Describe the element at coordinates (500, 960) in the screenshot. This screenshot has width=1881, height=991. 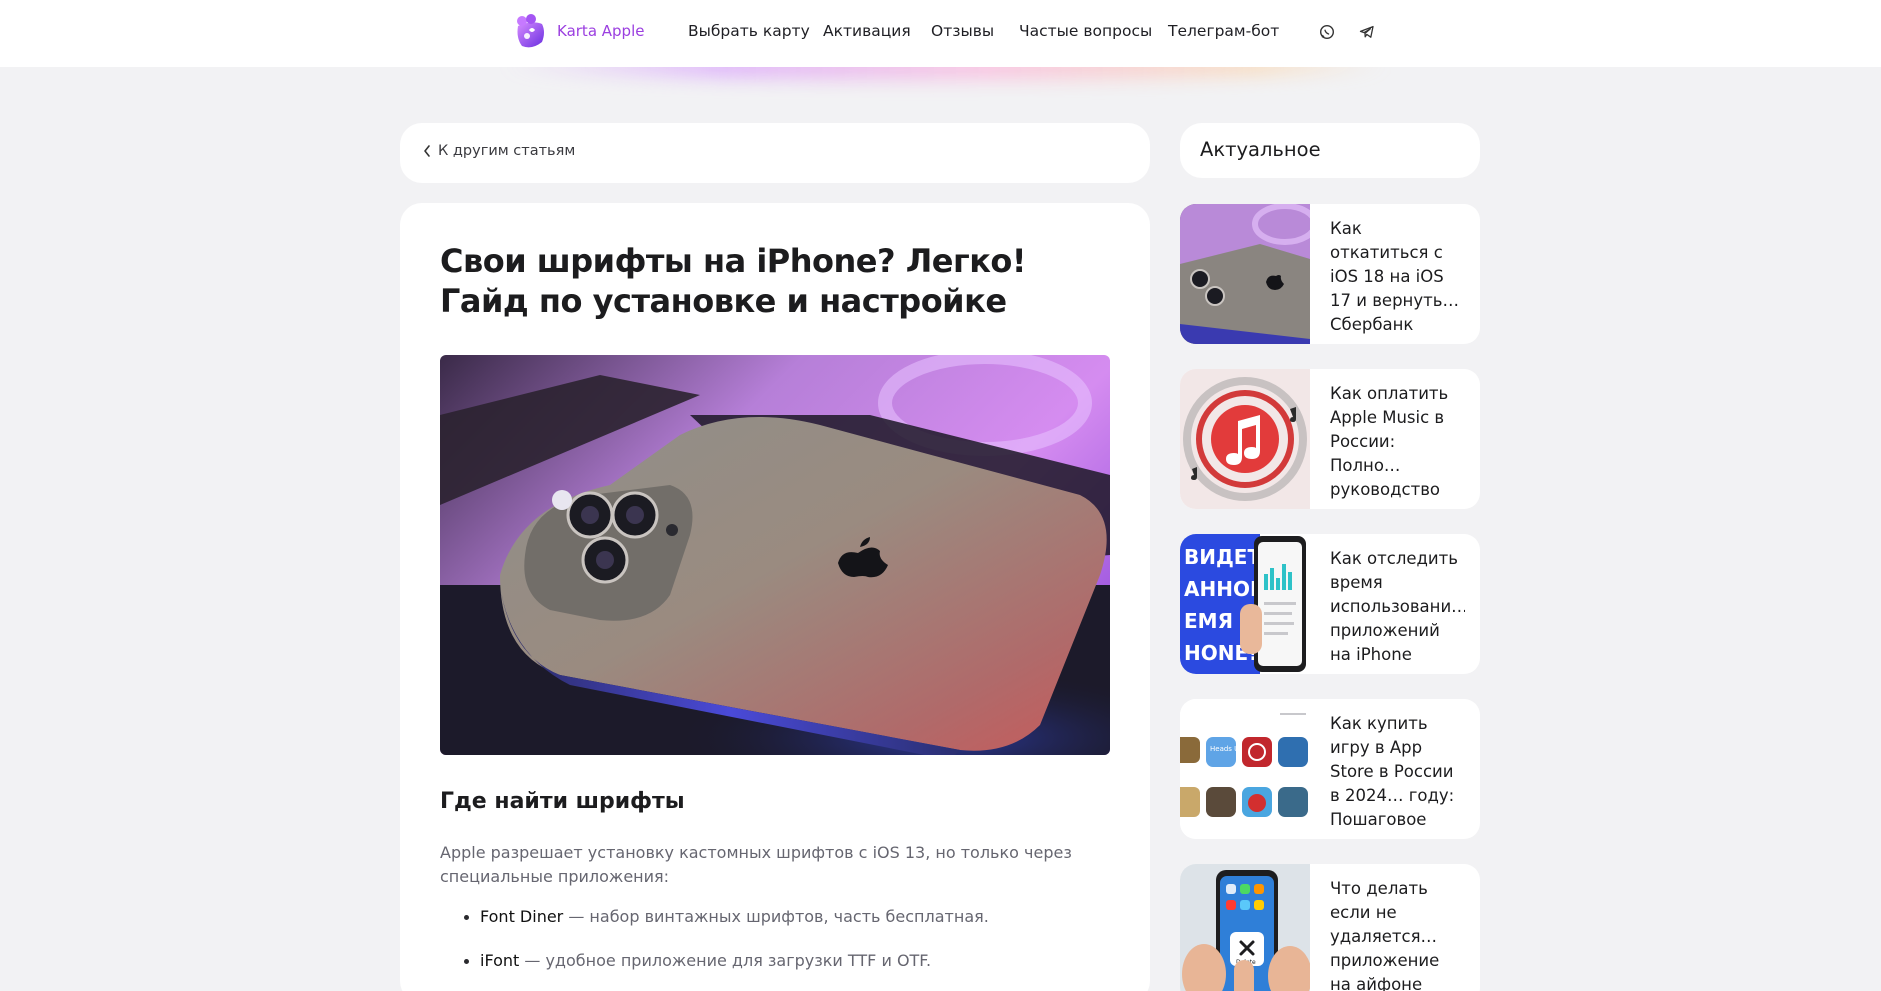
I see `app-name: iFont` at that location.